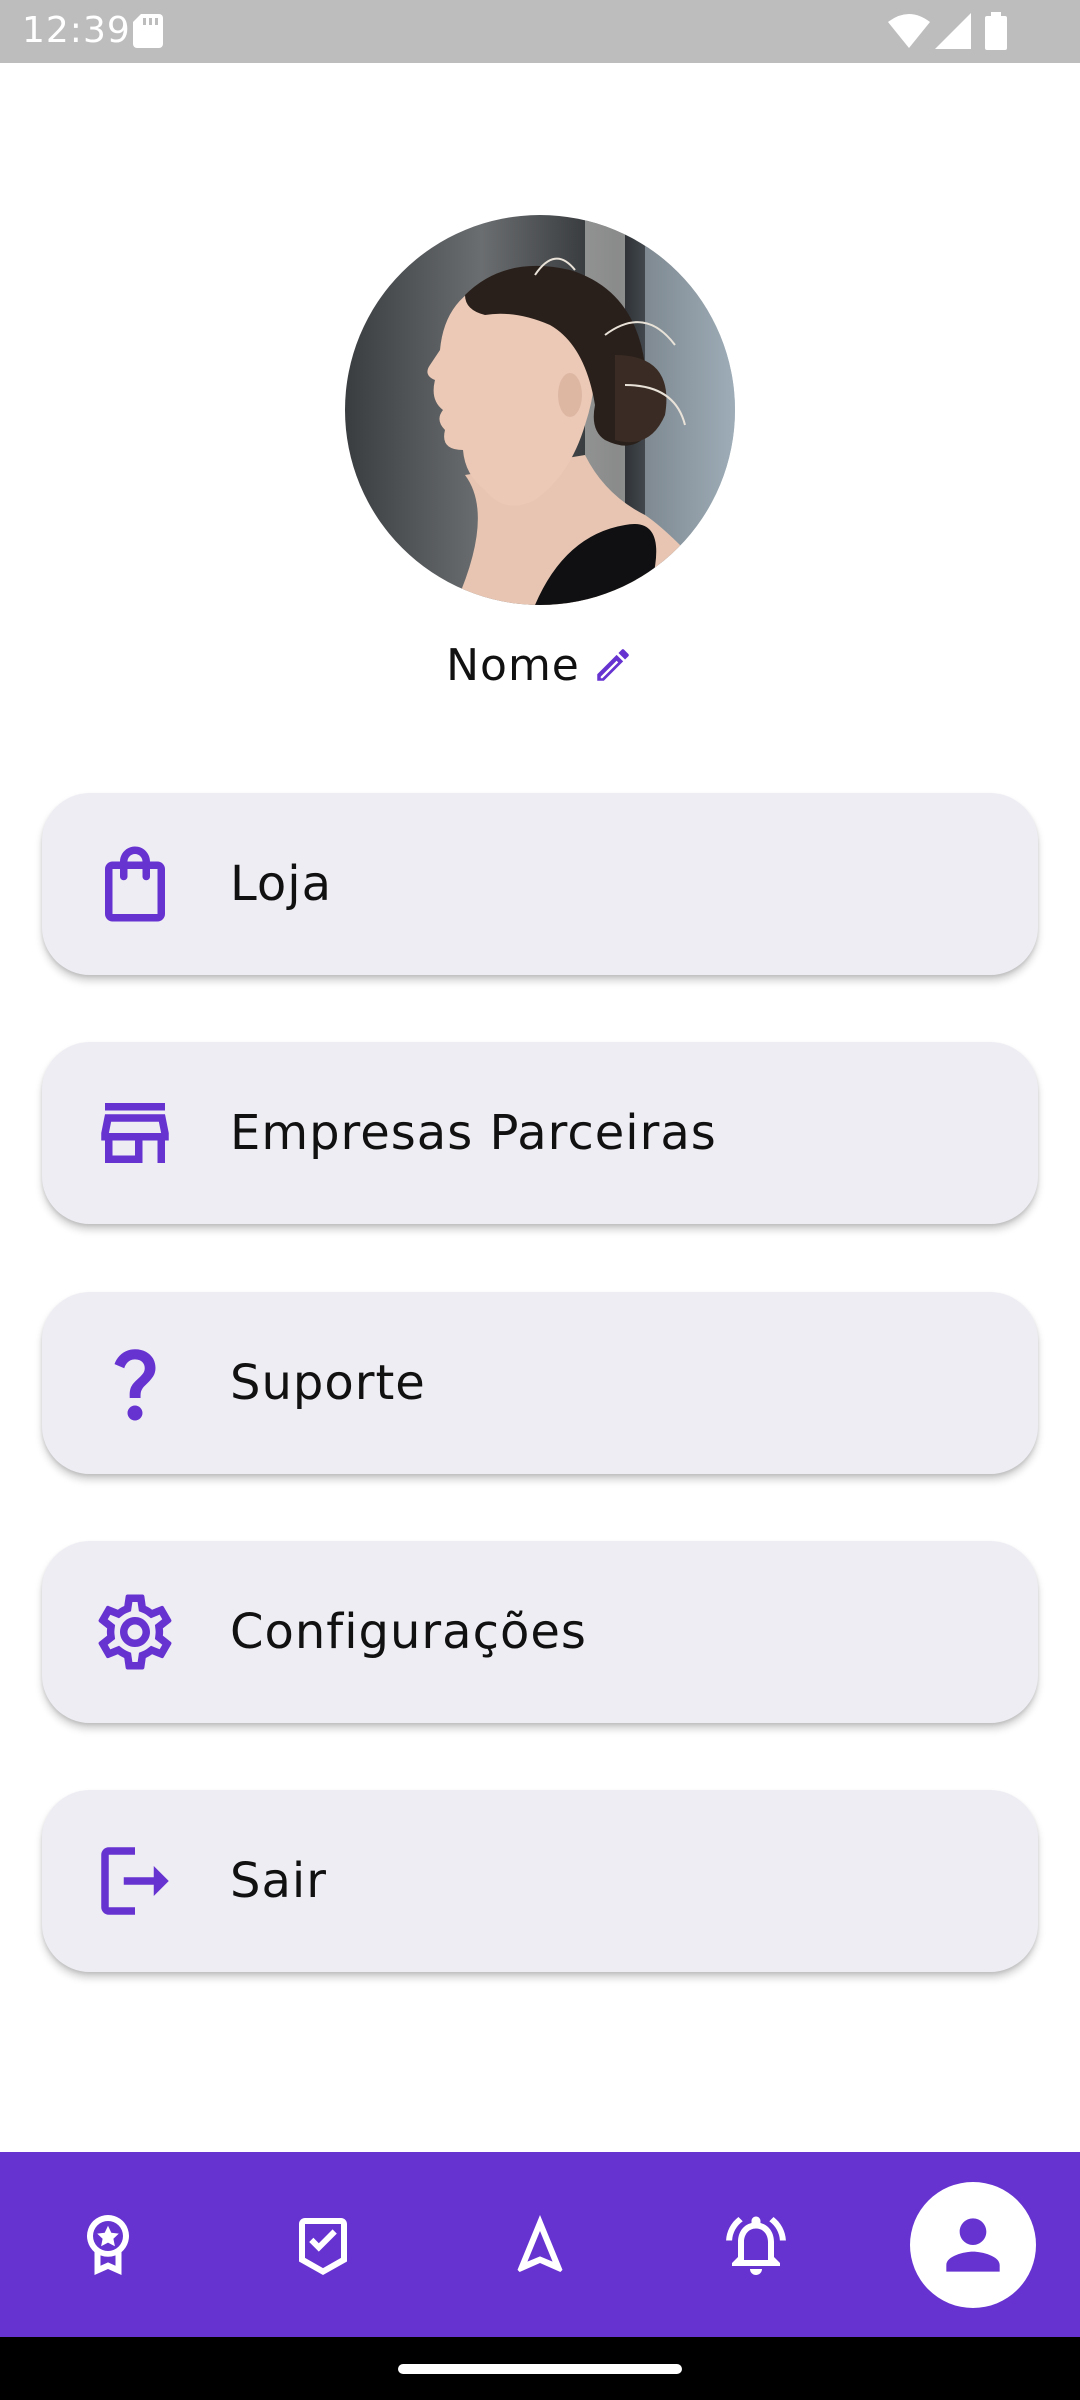  What do you see at coordinates (473, 1133) in the screenshot?
I see `menu-item-label: Empresas Parceiras` at bounding box center [473, 1133].